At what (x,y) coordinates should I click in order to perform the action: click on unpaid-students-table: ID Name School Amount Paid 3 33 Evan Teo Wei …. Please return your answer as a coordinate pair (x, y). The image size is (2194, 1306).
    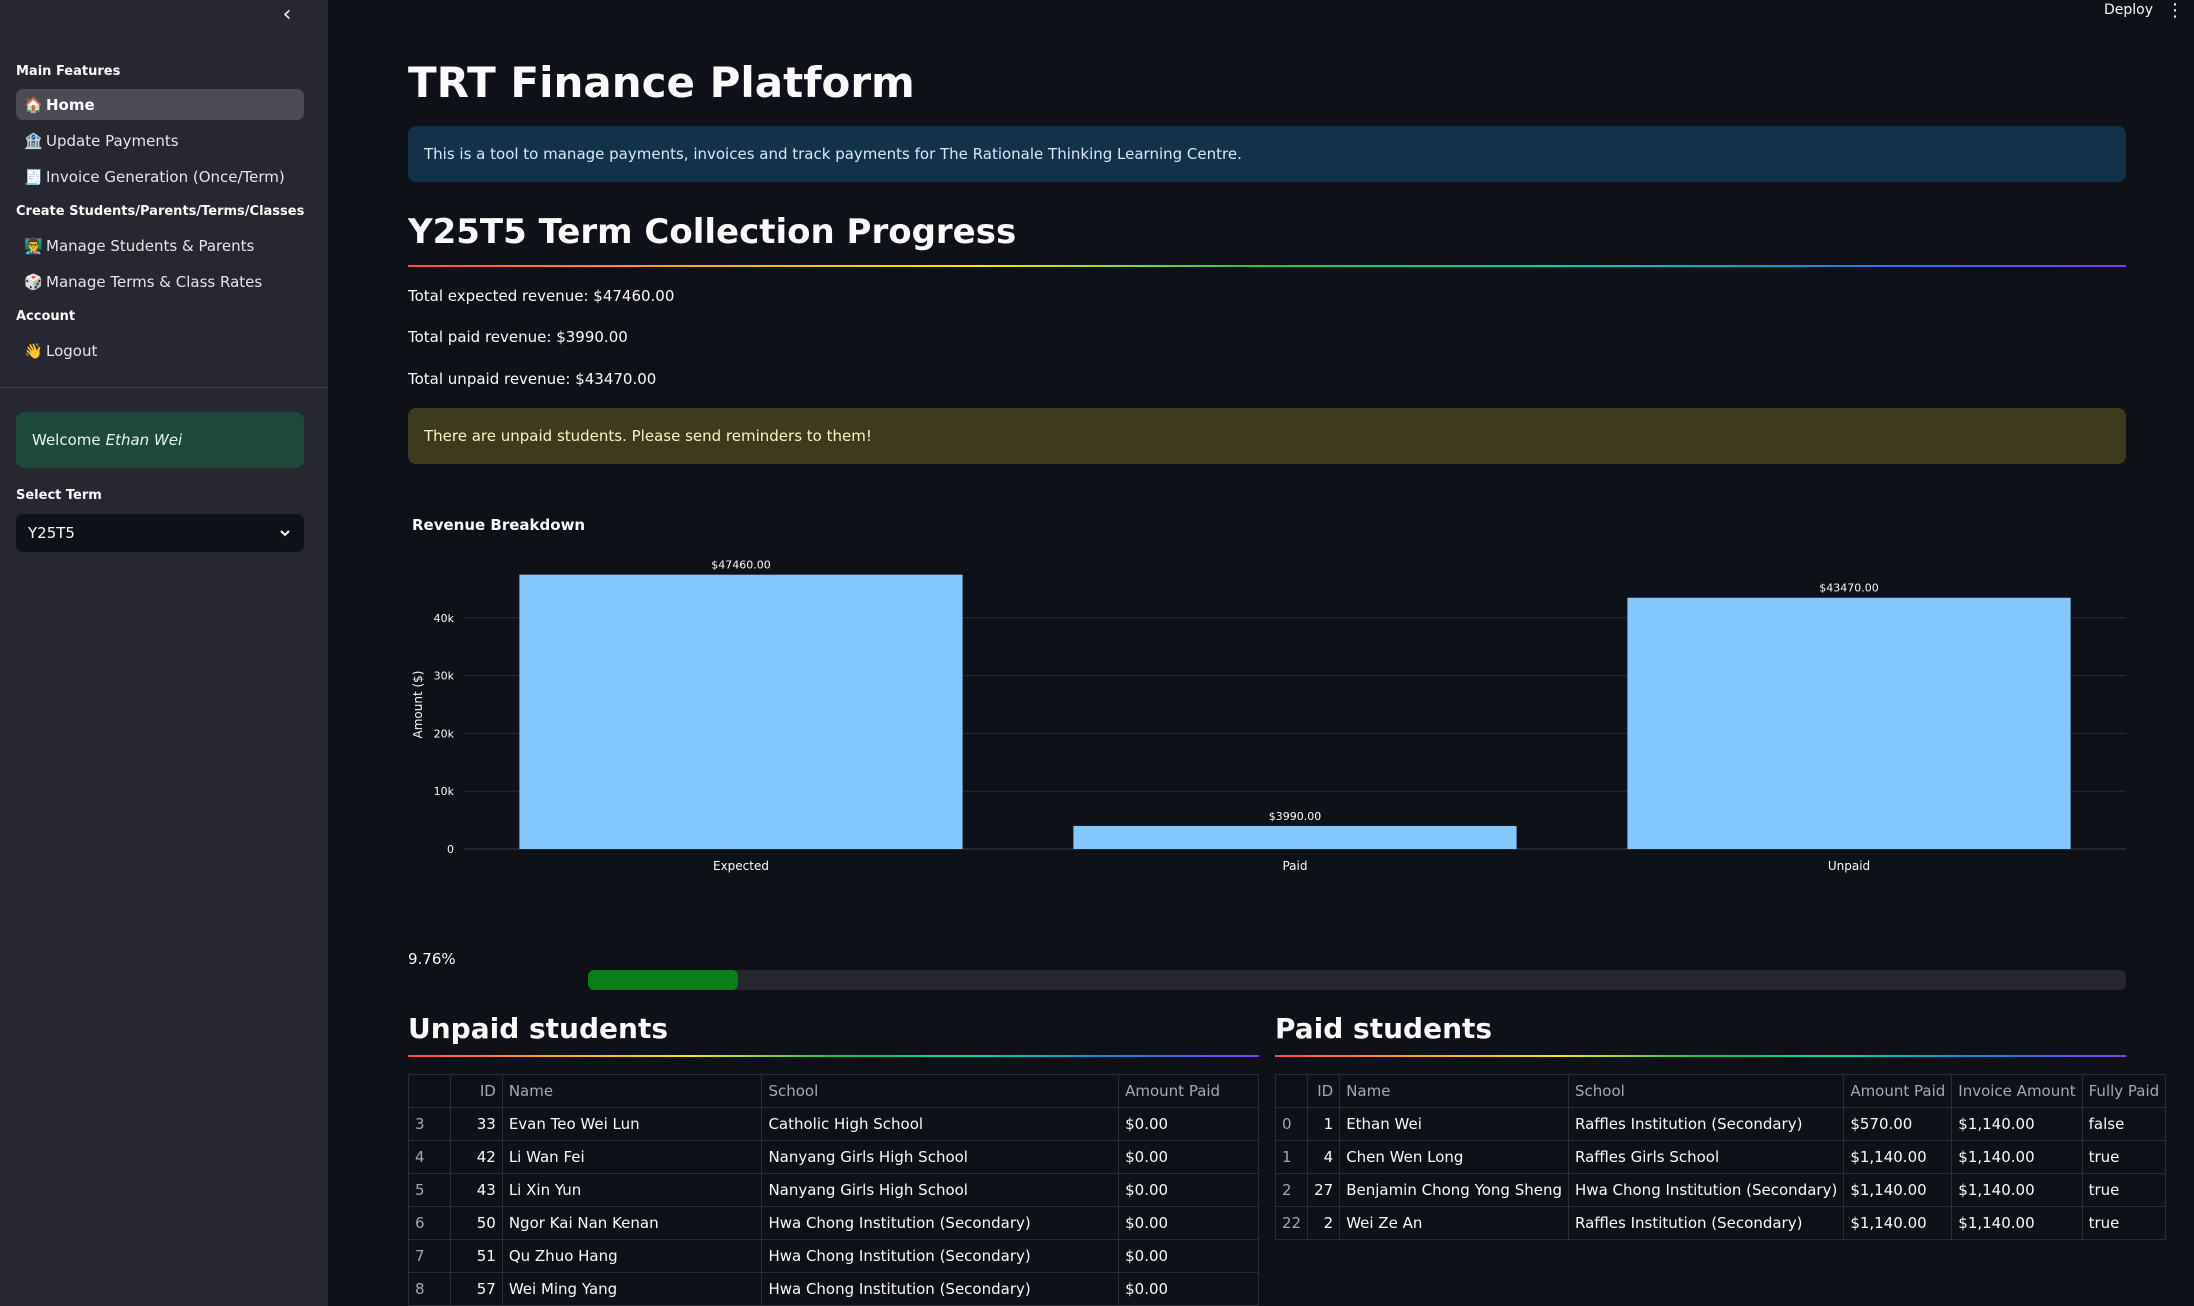
    Looking at the image, I should click on (833, 1190).